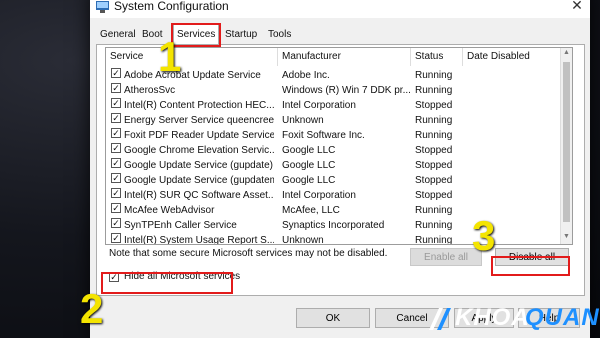  Describe the element at coordinates (170, 56) in the screenshot. I see `step-number-1: 1` at that location.